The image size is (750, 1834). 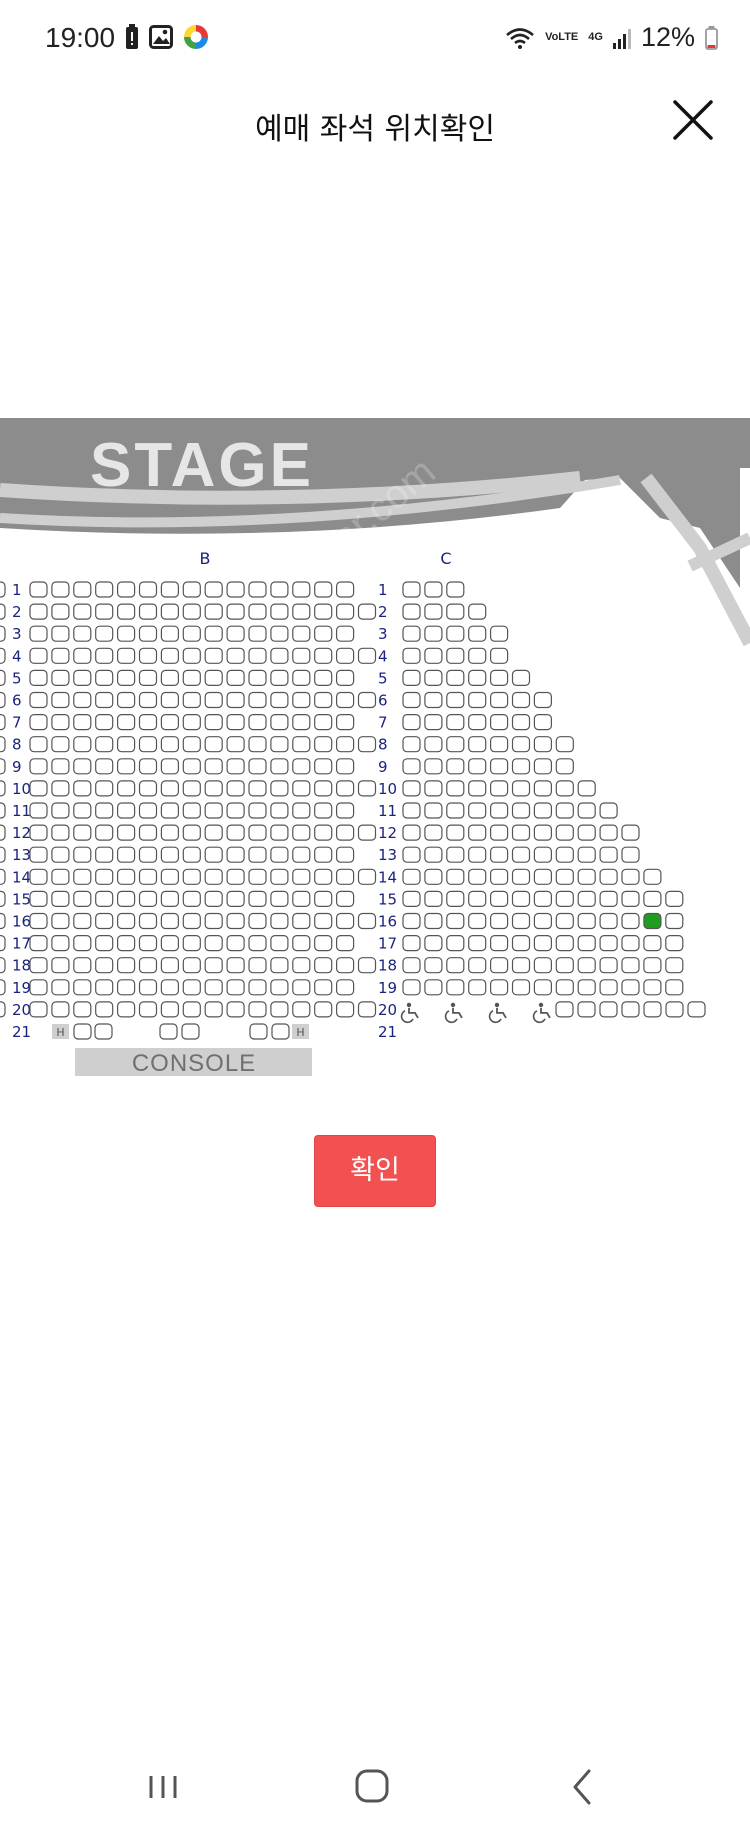 What do you see at coordinates (21, 1032) in the screenshot?
I see `row-label: 21` at bounding box center [21, 1032].